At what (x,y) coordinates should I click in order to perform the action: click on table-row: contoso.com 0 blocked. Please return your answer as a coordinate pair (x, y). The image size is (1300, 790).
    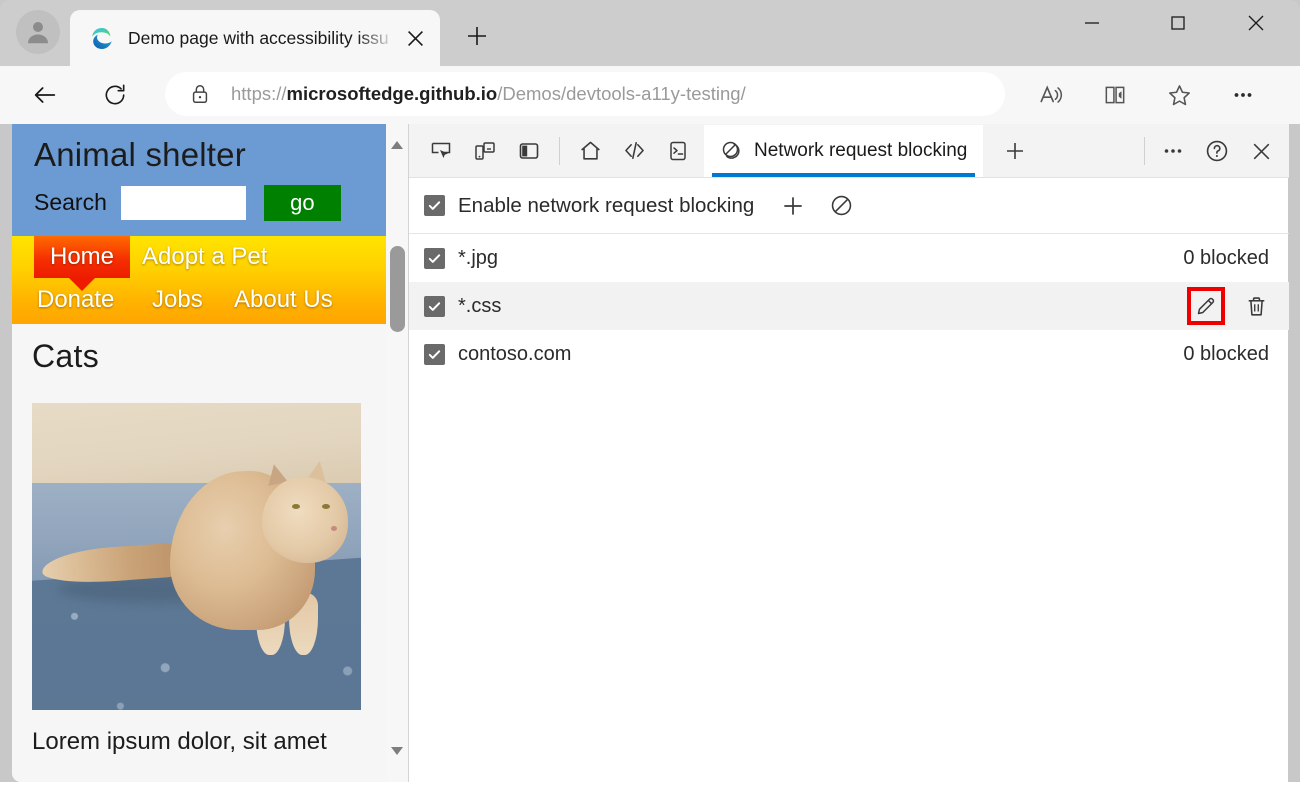
    Looking at the image, I should click on (849, 354).